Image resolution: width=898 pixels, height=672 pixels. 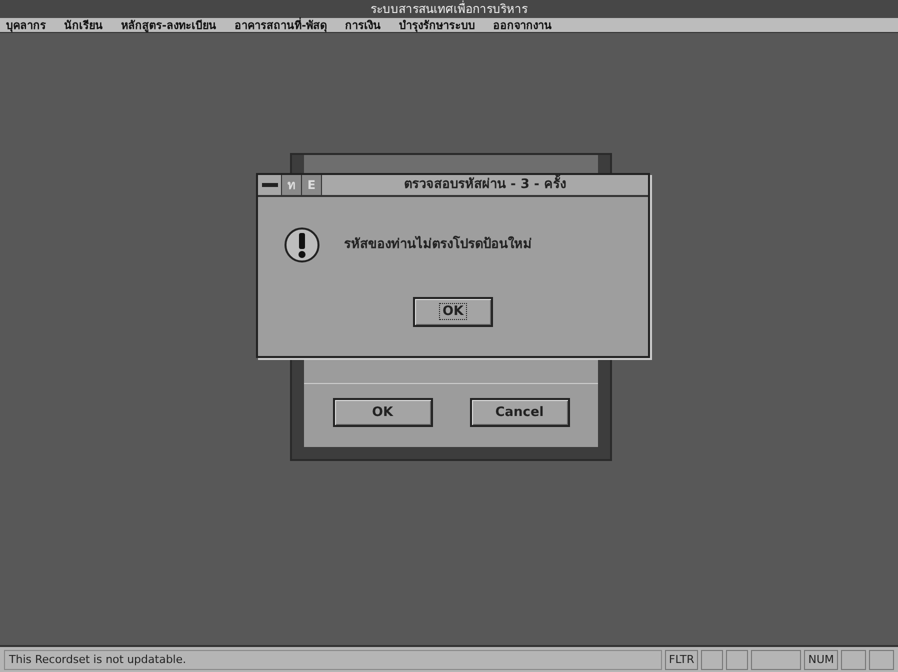 I want to click on menu-item: บุคลากร, so click(x=26, y=25).